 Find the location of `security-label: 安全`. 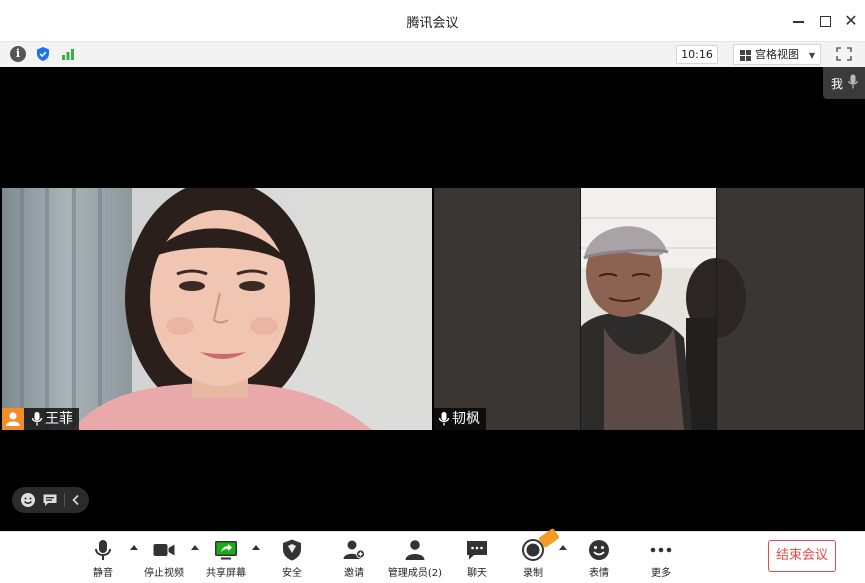

security-label: 安全 is located at coordinates (292, 573).